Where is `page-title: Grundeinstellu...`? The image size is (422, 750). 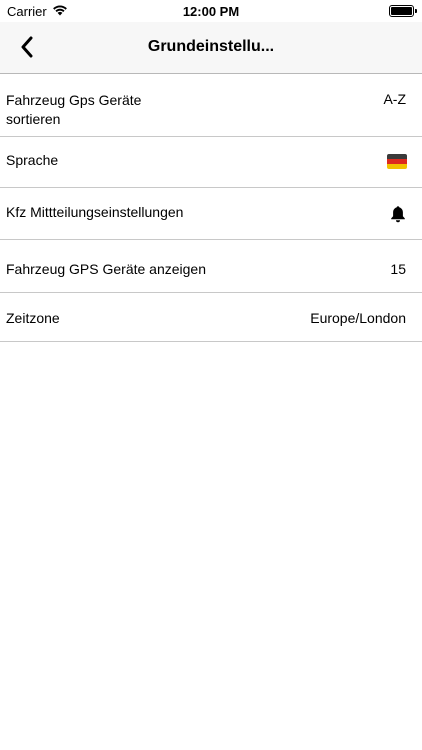 page-title: Grundeinstellu... is located at coordinates (211, 46).